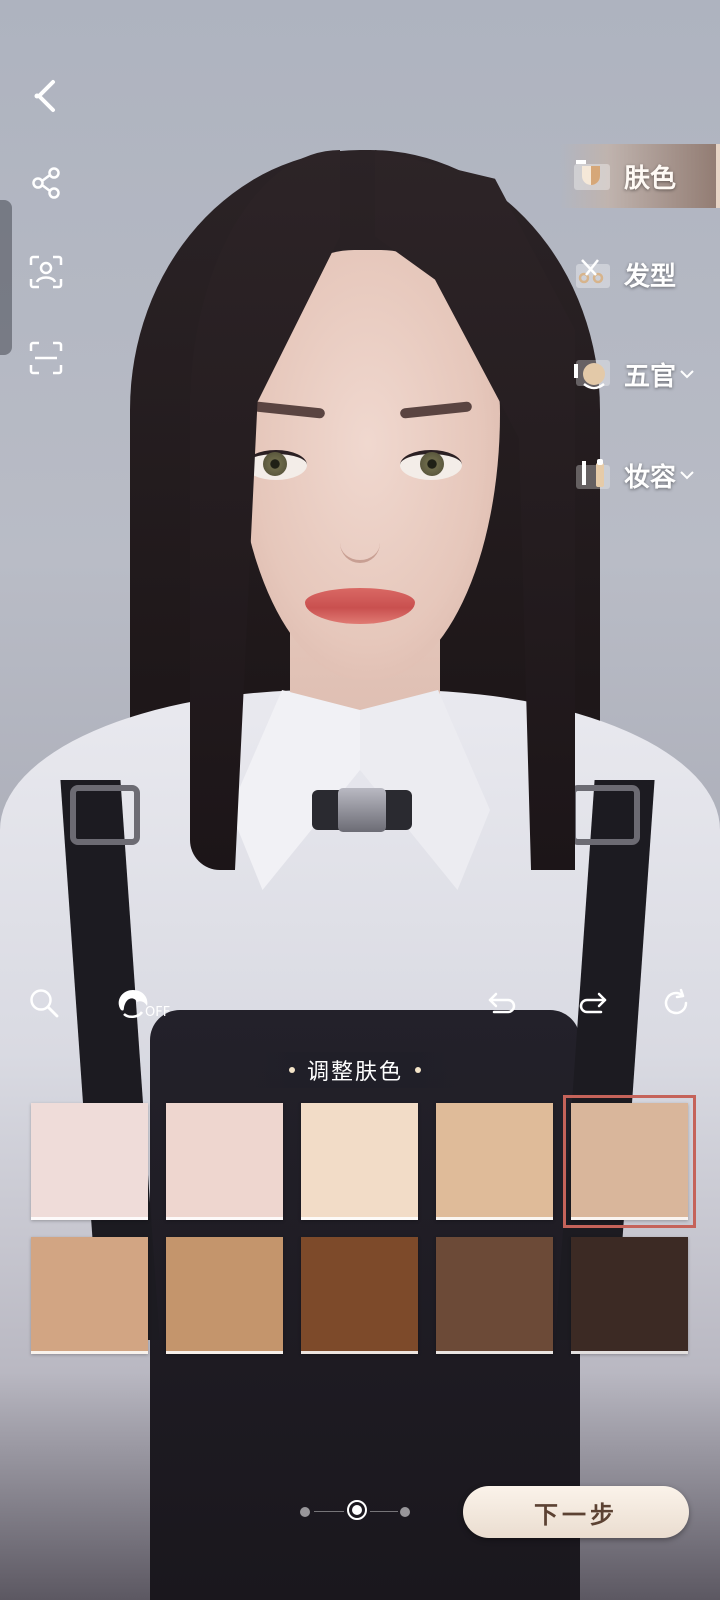 The image size is (720, 1600). I want to click on page-indicator, so click(360, 1512).